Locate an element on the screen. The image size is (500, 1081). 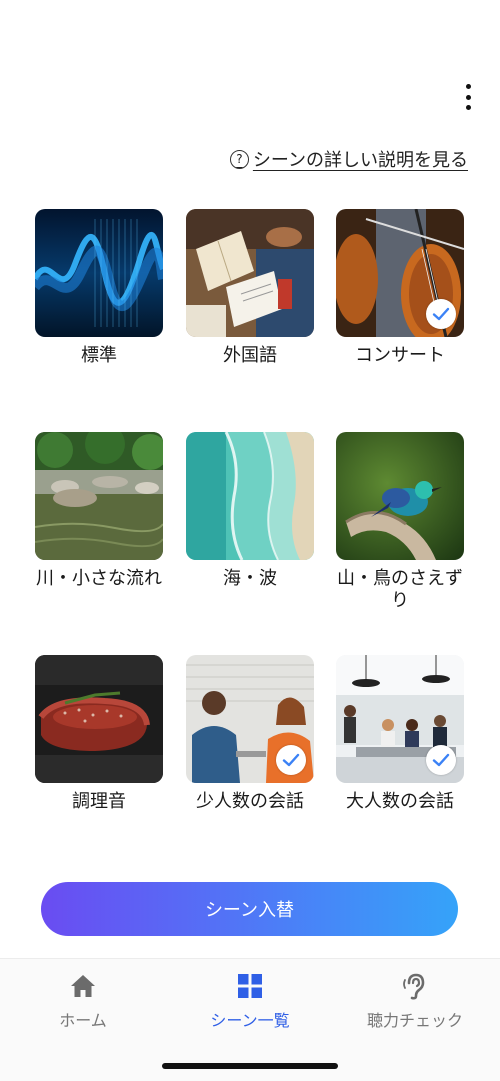
scene-image-large-group is located at coordinates (400, 719).